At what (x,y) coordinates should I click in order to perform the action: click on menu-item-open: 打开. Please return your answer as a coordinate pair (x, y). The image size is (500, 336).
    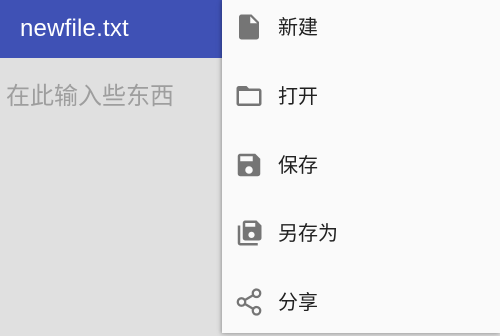
    Looking at the image, I should click on (361, 96).